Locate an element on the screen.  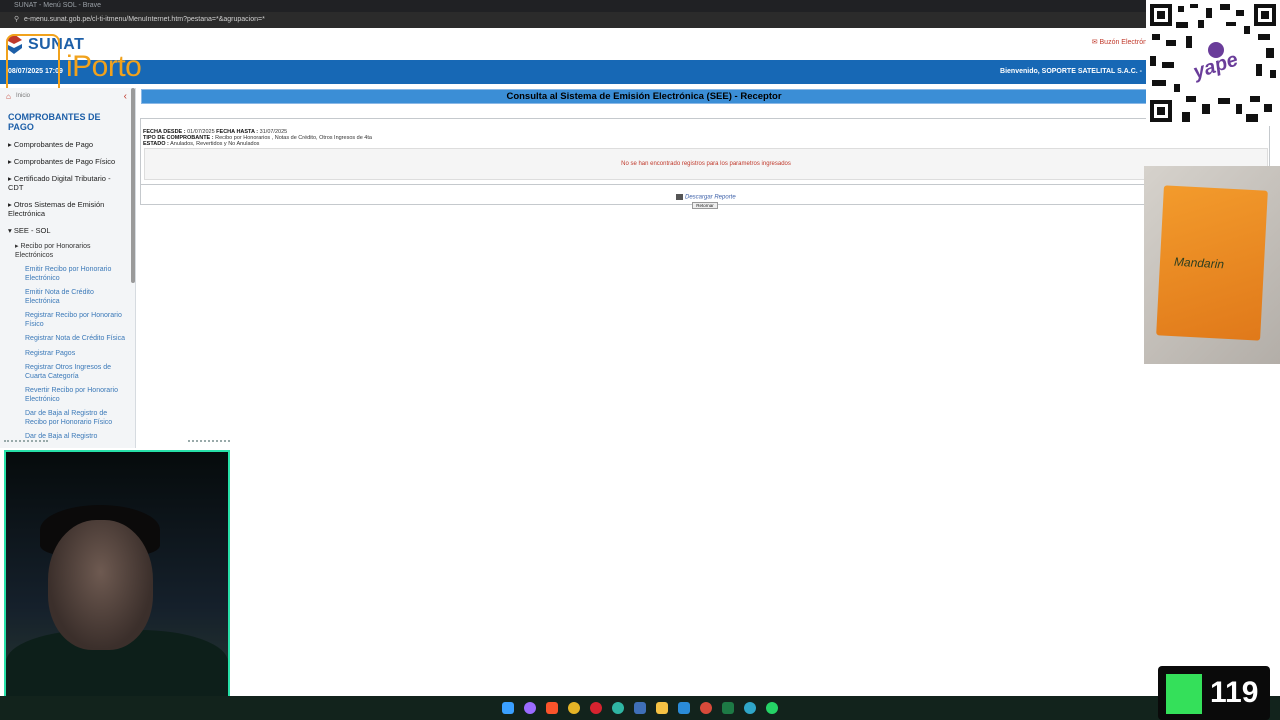
sidebar-link: Registrar Recibo por Honorario Físico is located at coordinates (67, 320).